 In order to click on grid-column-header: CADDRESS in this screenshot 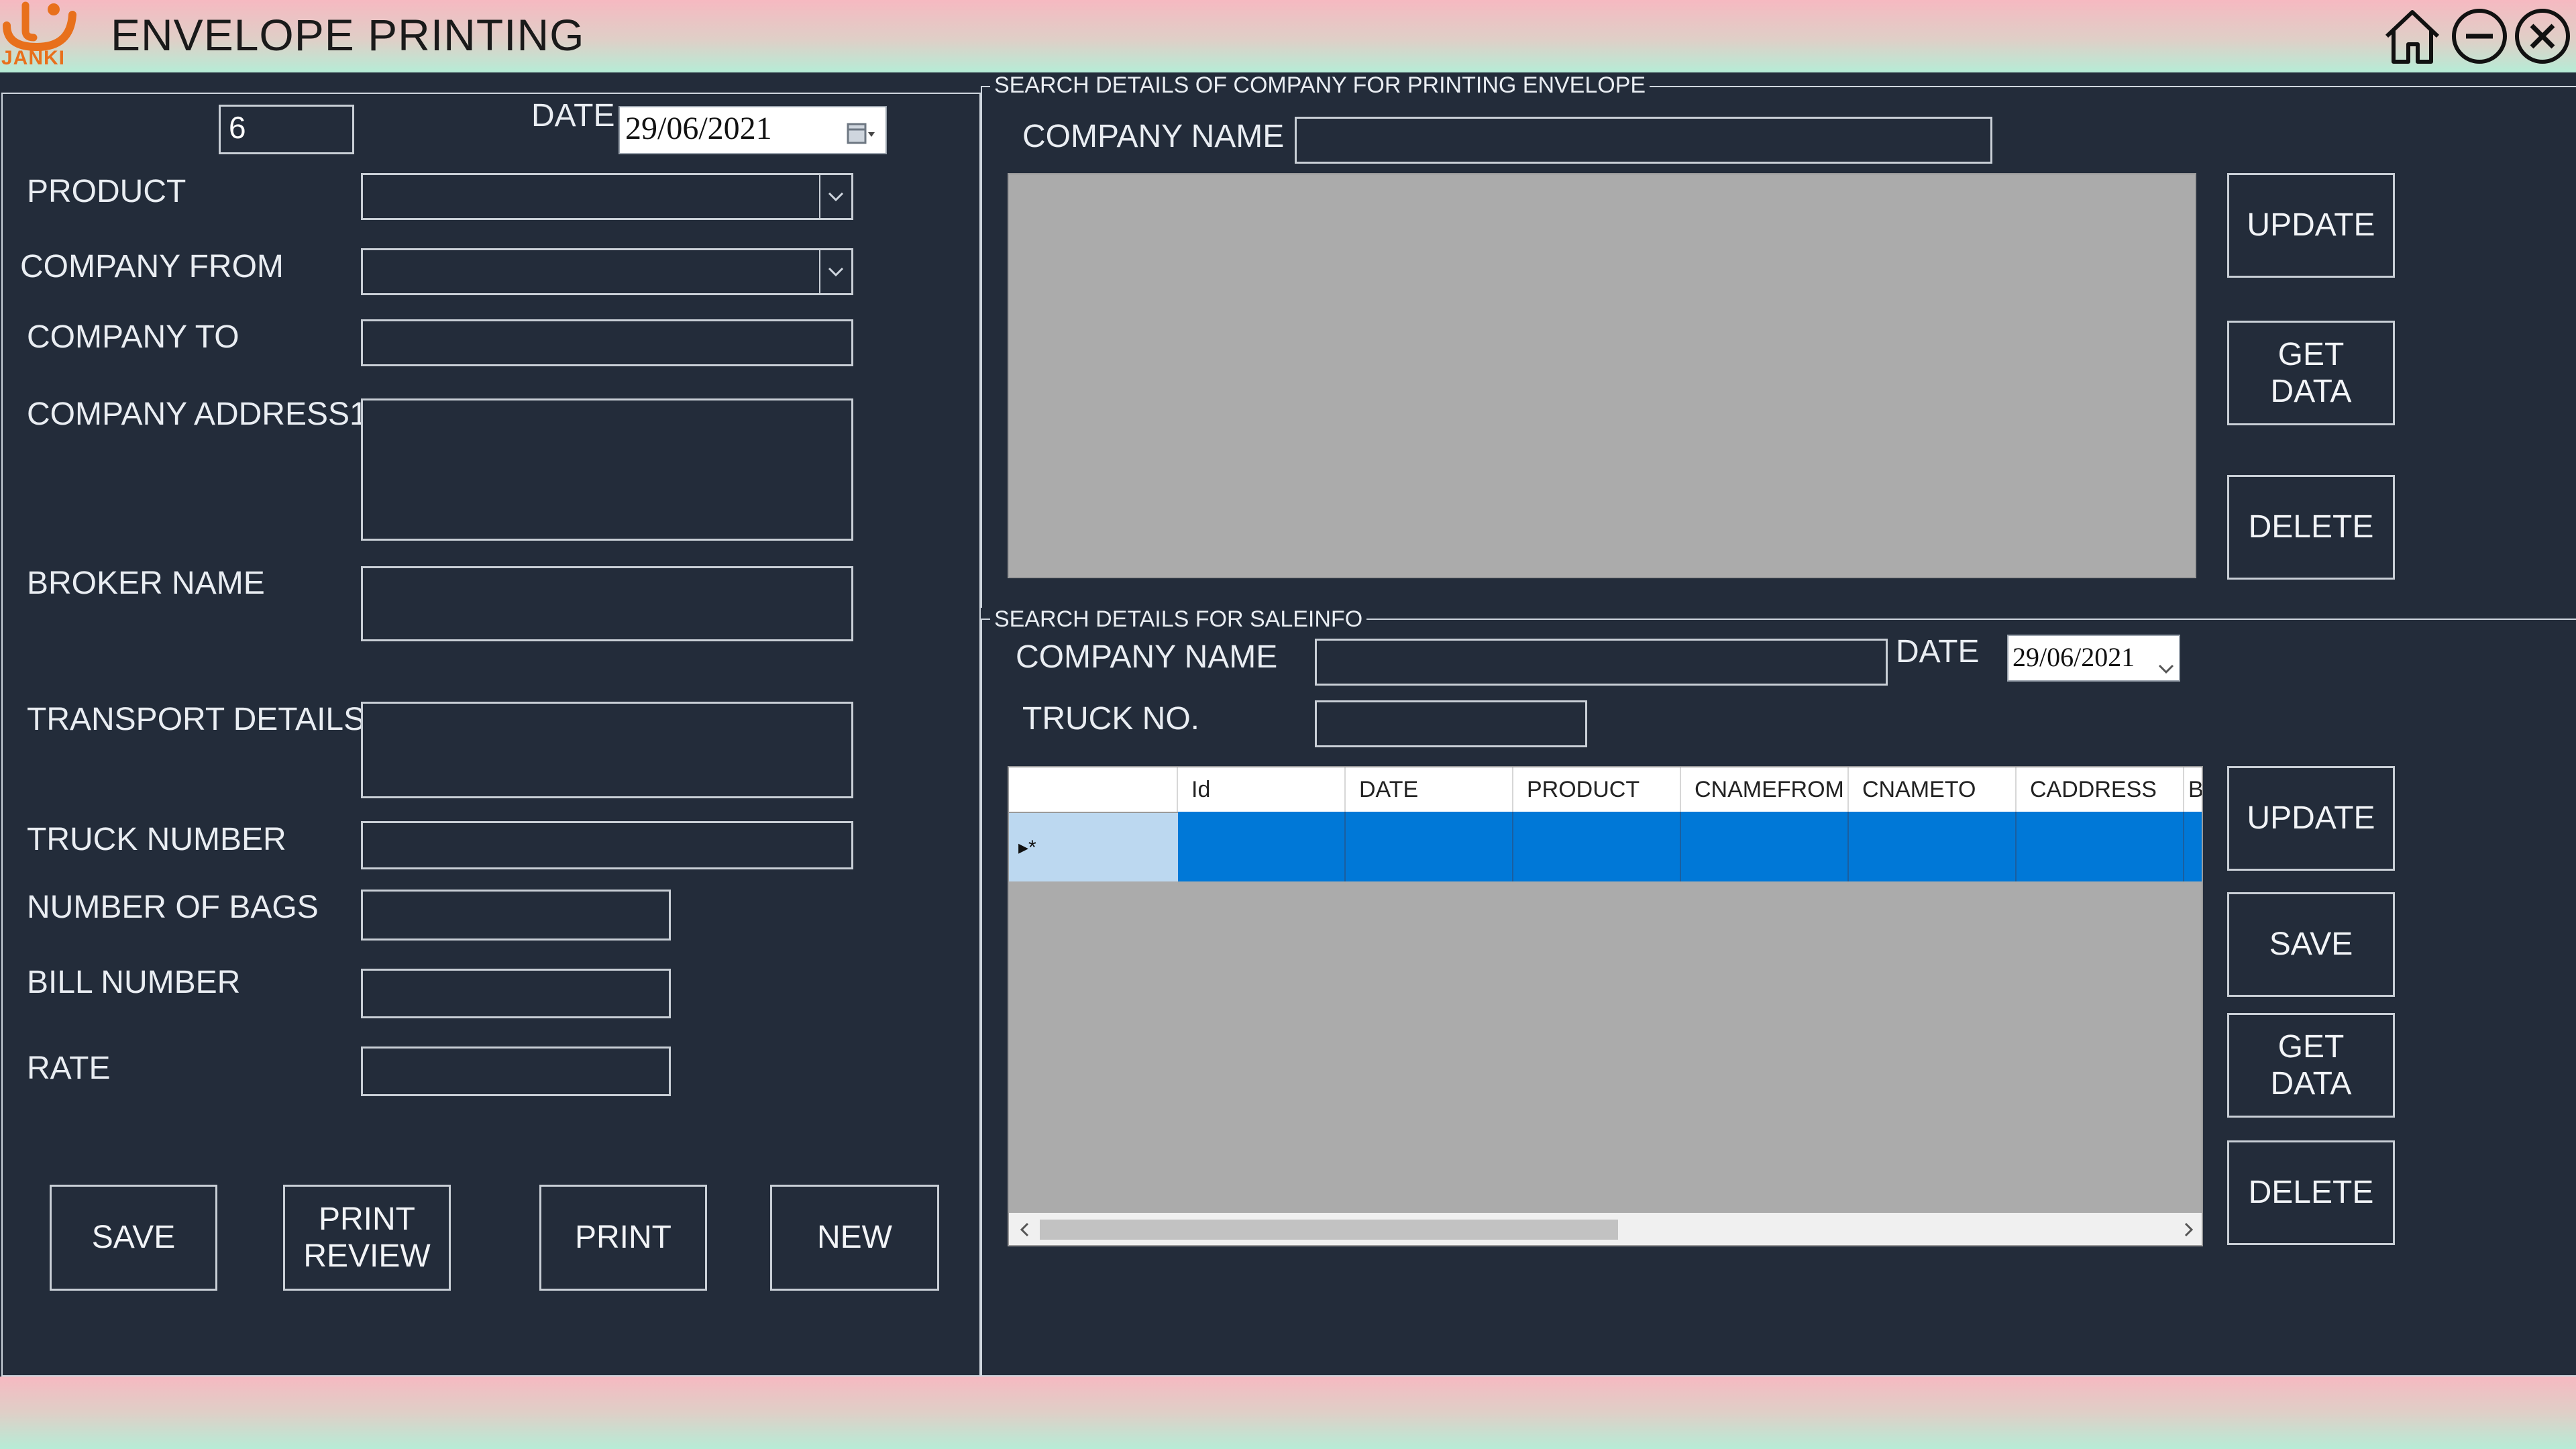, I will do `click(2100, 789)`.